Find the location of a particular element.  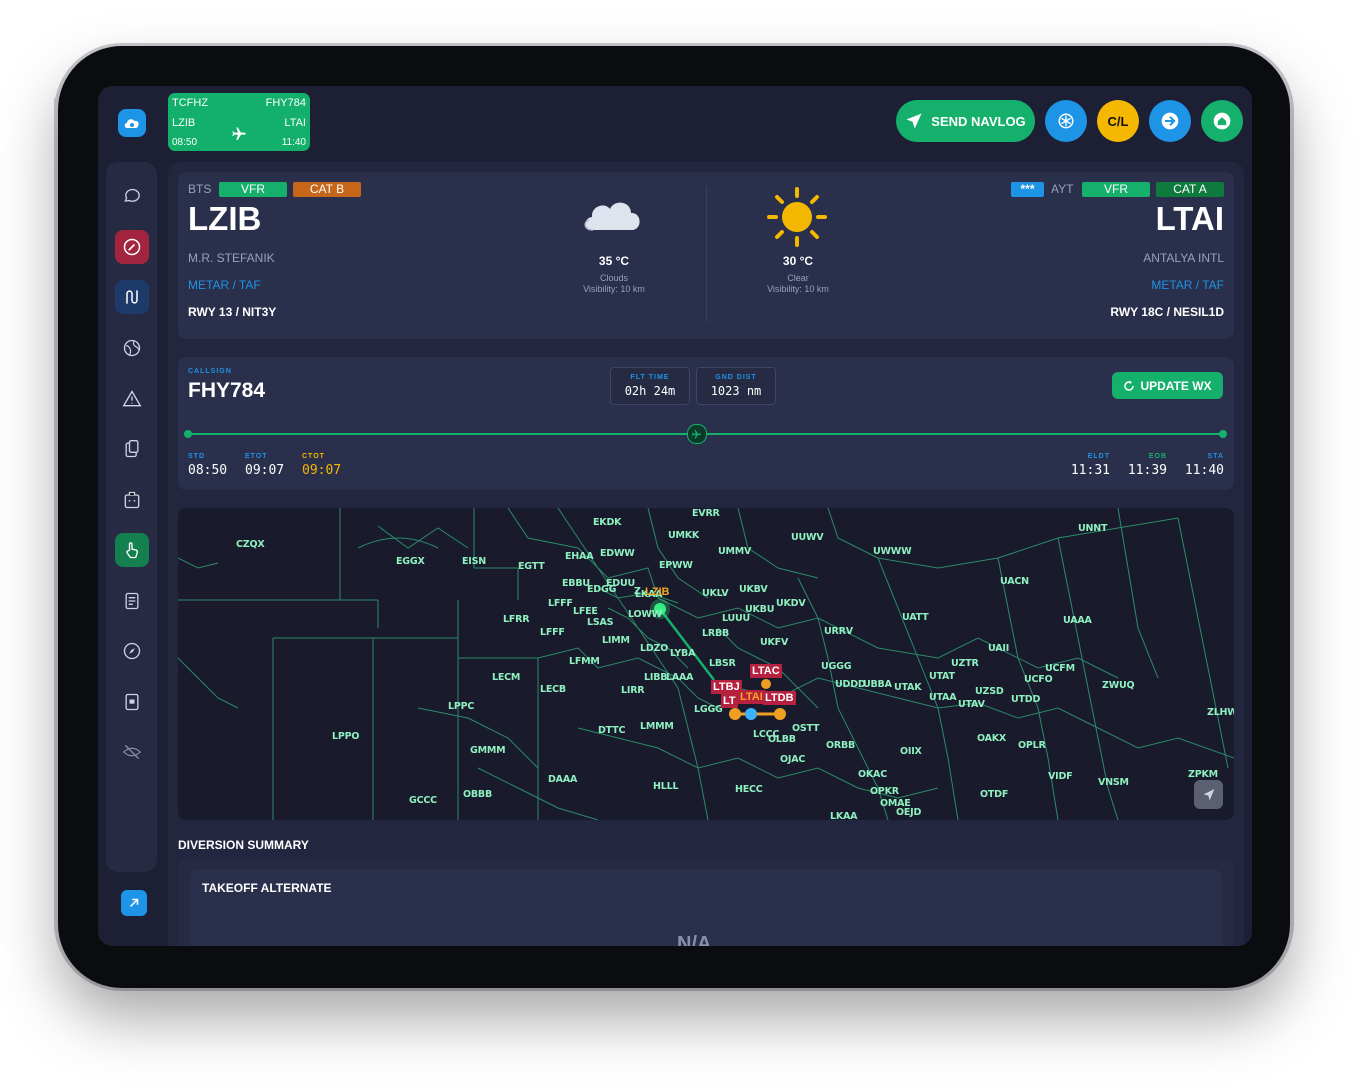

fir-label: LOWW is located at coordinates (645, 614).